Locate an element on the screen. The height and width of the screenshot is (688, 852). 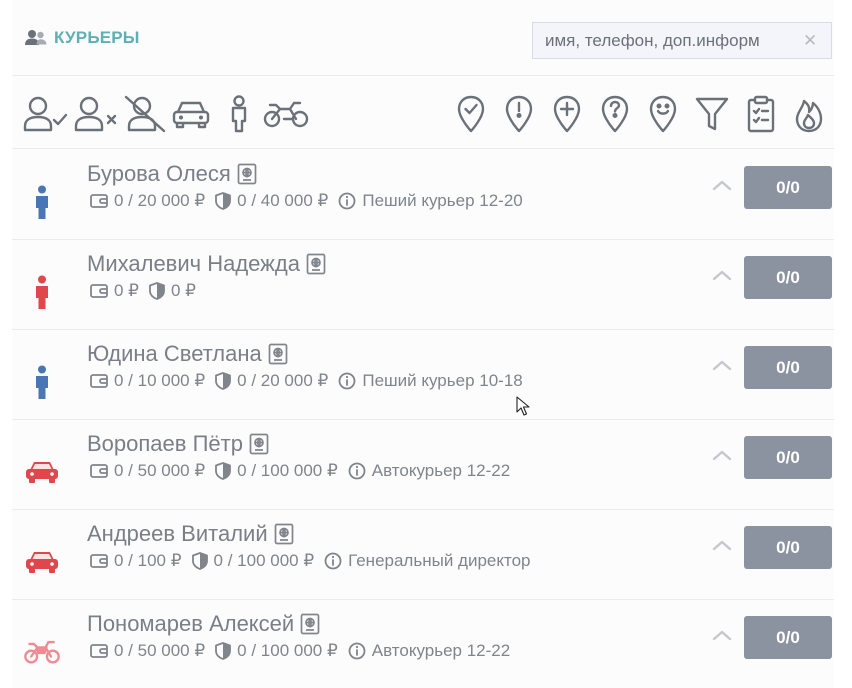
filter-toolbar is located at coordinates (423, 113).